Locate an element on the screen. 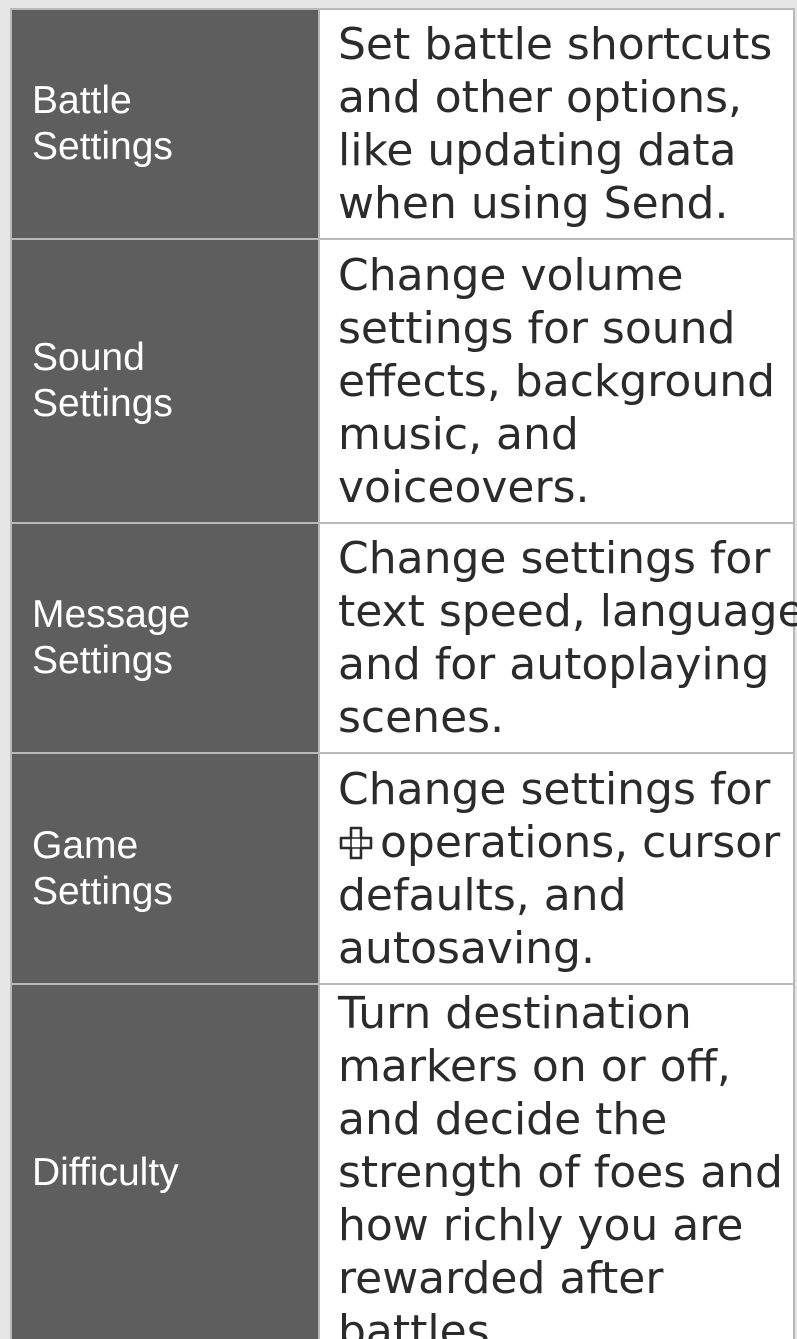 The image size is (797, 1339). desc-line: markers on or off, is located at coordinates (534, 1066).